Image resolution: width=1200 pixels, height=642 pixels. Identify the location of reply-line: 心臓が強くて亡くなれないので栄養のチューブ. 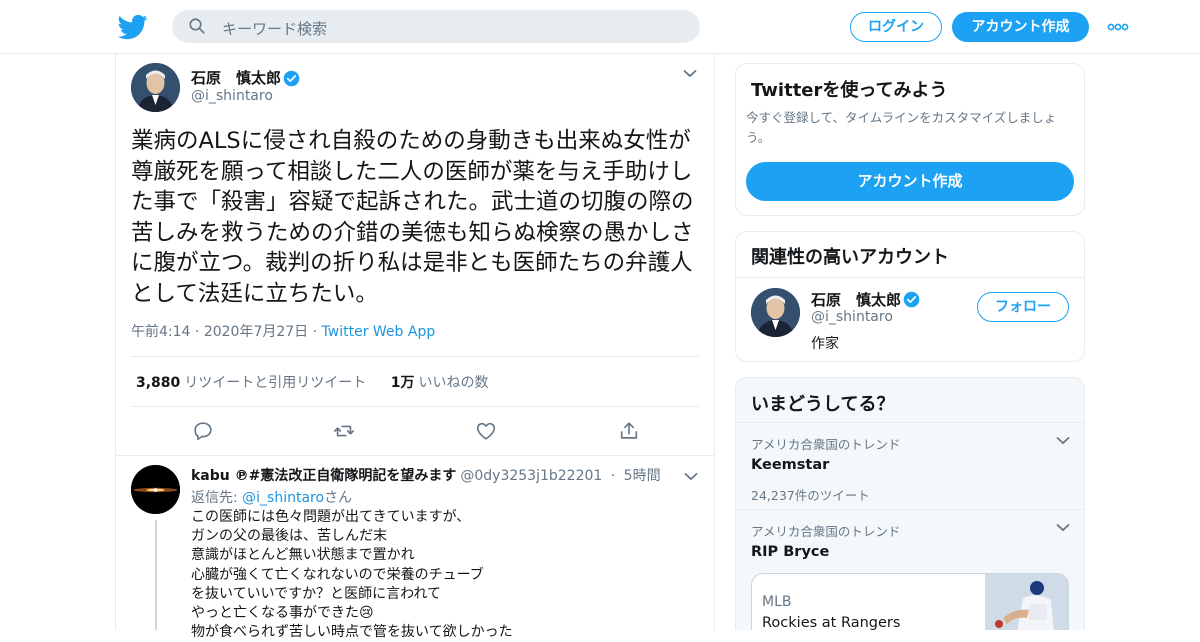
(337, 574).